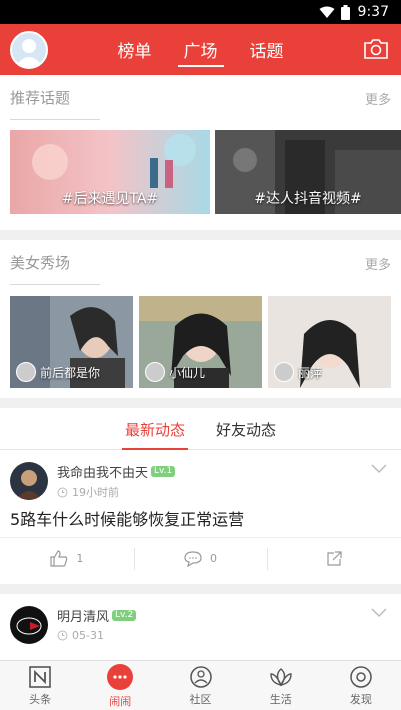 This screenshot has height=710, width=401. I want to click on default-avatar-icon, so click(29, 53).